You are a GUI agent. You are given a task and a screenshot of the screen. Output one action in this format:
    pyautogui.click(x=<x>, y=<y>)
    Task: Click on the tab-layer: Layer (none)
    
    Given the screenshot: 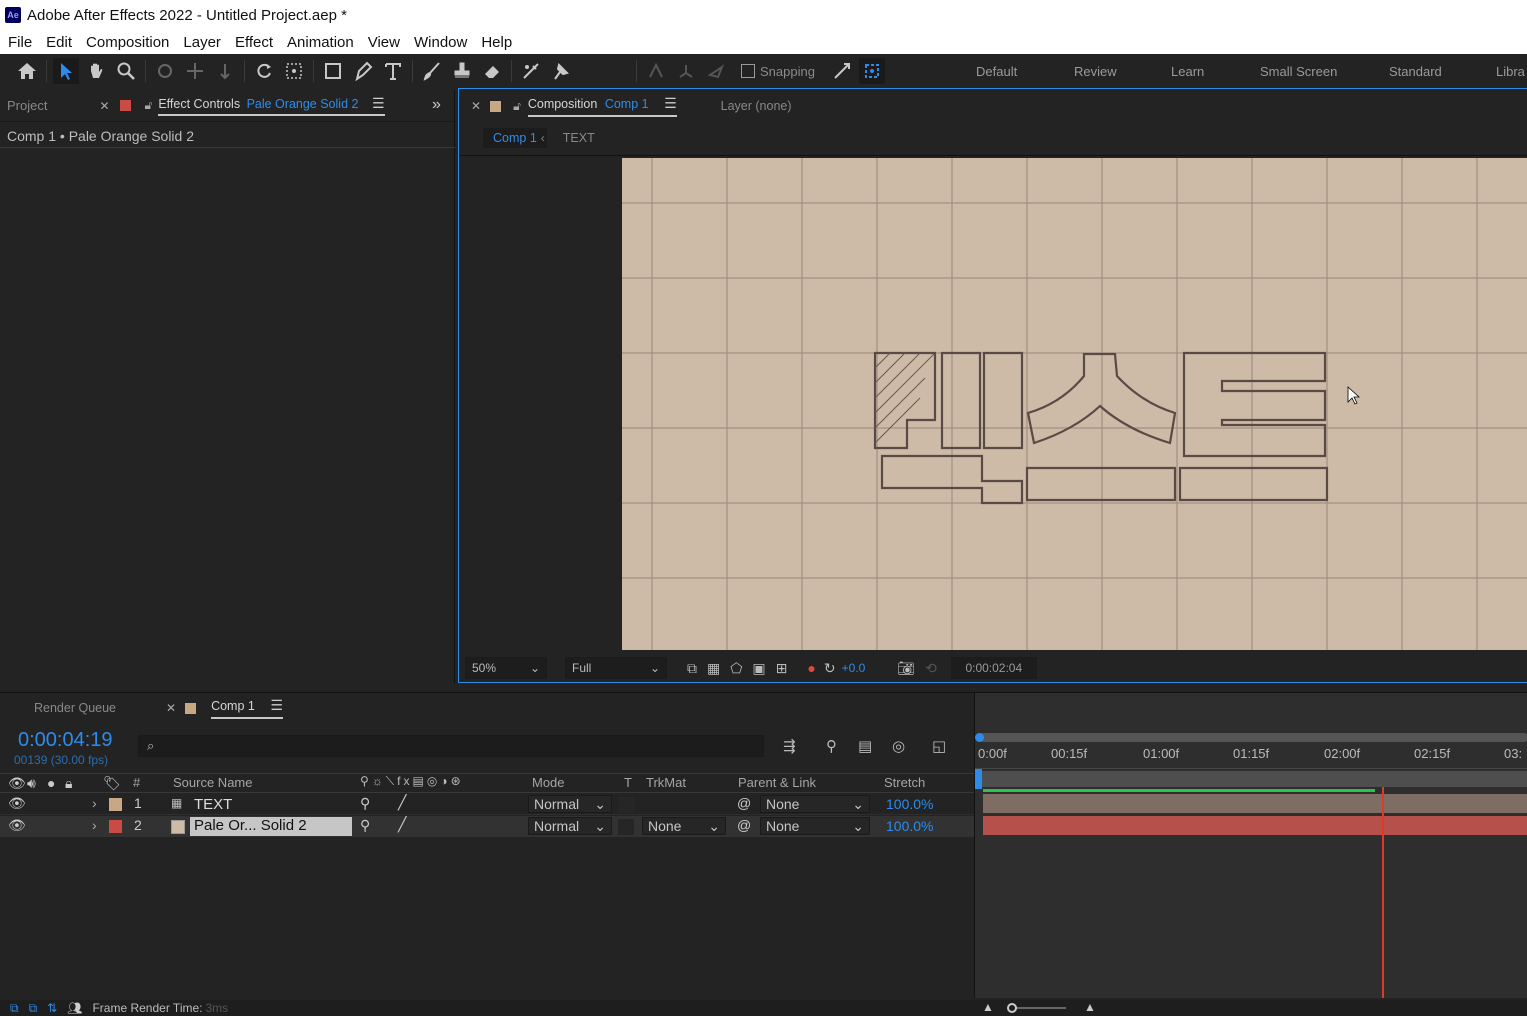 What is the action you would take?
    pyautogui.click(x=756, y=106)
    